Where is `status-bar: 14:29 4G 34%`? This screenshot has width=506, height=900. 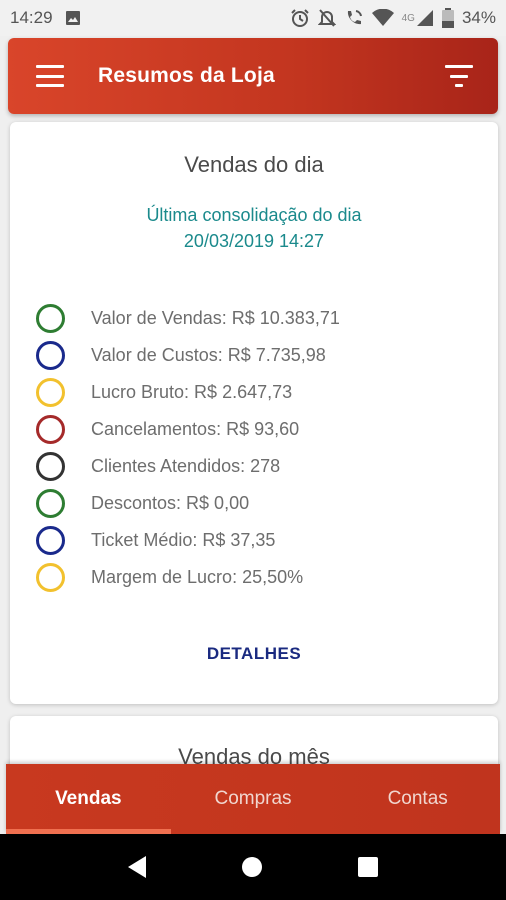 status-bar: 14:29 4G 34% is located at coordinates (253, 18).